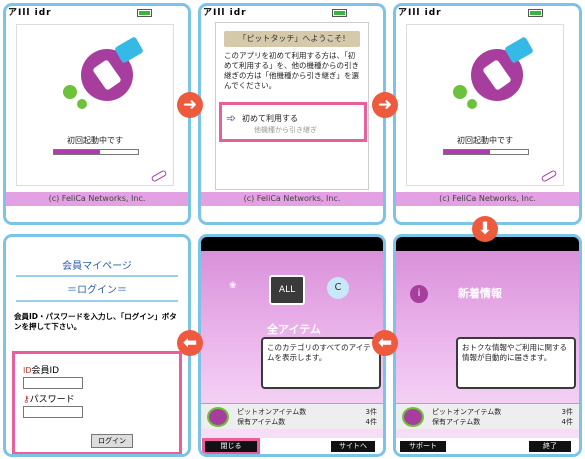 The height and width of the screenshot is (459, 585). I want to click on end-button: 終了, so click(550, 446).